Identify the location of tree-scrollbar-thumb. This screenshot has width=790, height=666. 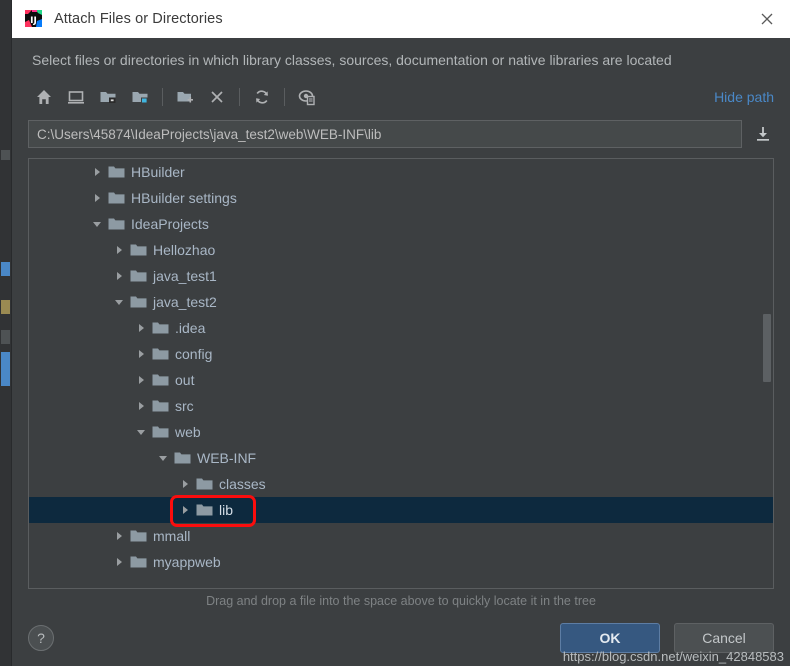
(767, 348).